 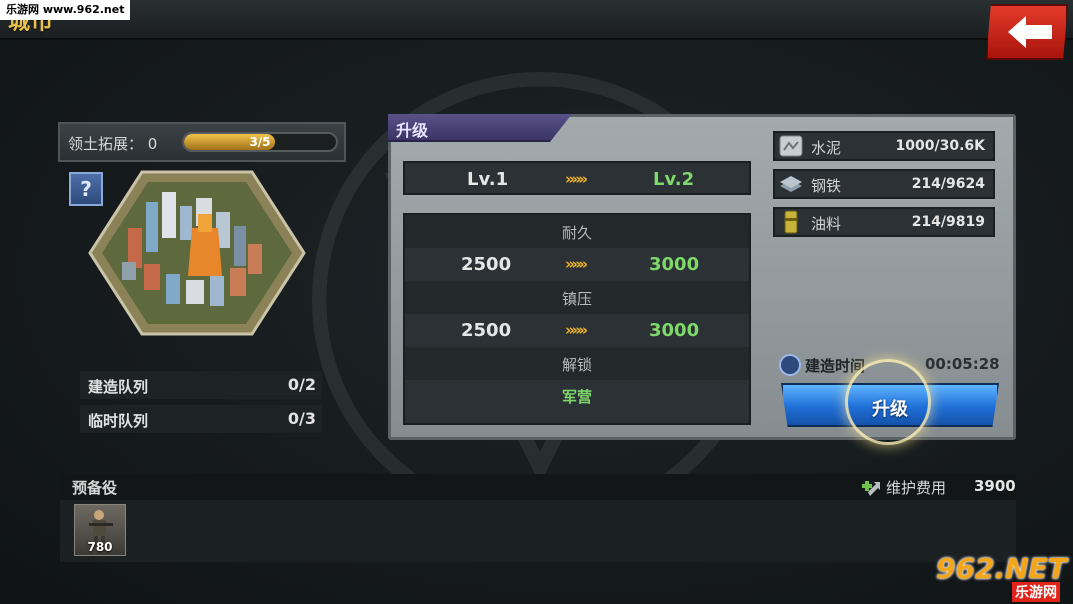 What do you see at coordinates (118, 387) in the screenshot?
I see `build-queue-label: 建造队列` at bounding box center [118, 387].